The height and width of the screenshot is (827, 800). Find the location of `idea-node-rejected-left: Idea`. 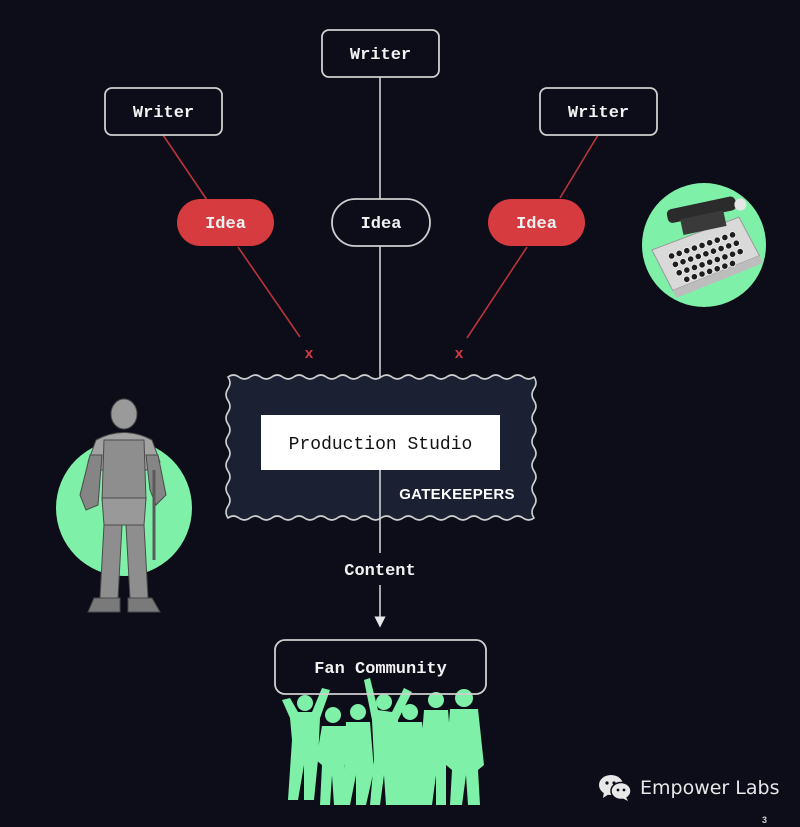

idea-node-rejected-left: Idea is located at coordinates (225, 222).